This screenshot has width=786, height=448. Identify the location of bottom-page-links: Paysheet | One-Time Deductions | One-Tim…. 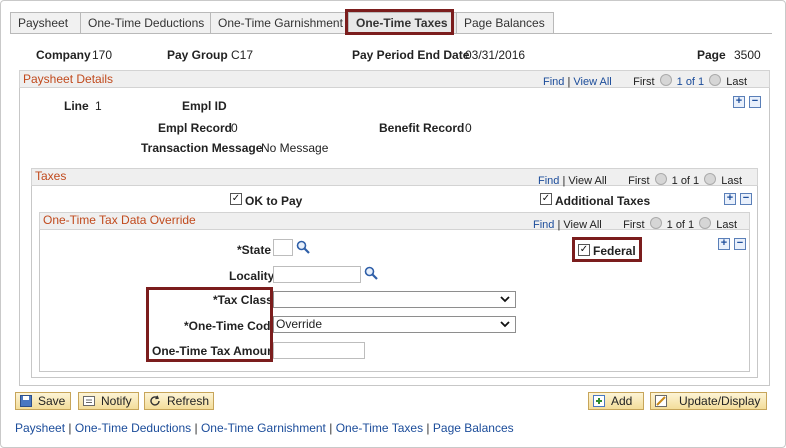
(264, 428).